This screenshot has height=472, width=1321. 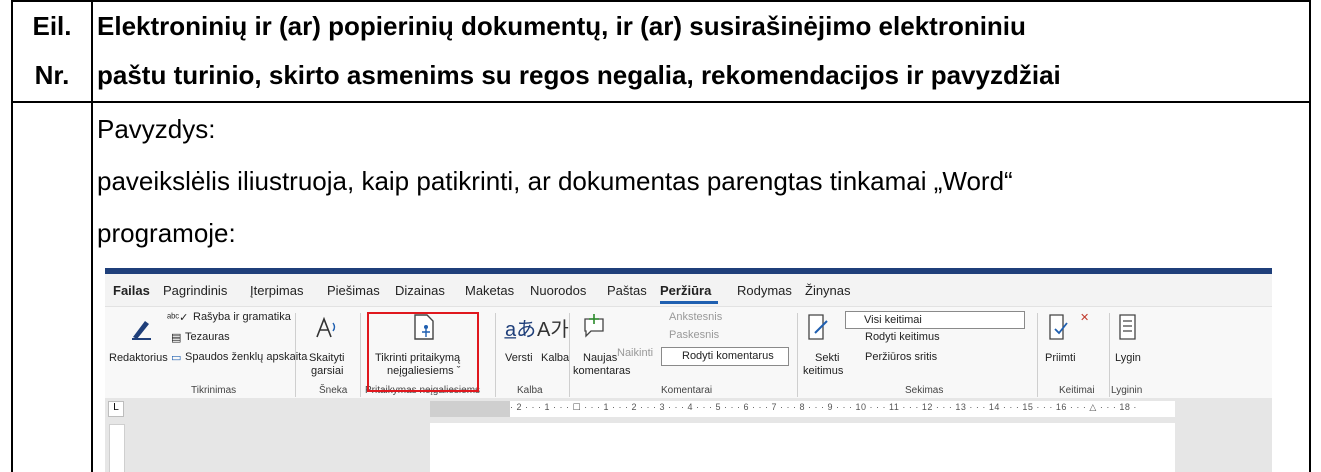 I want to click on thesaurus-icon: ▤, so click(x=176, y=338).